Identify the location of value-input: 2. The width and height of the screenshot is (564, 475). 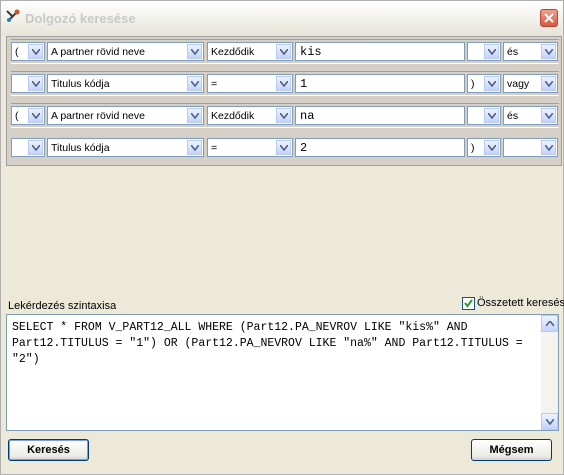
(380, 147).